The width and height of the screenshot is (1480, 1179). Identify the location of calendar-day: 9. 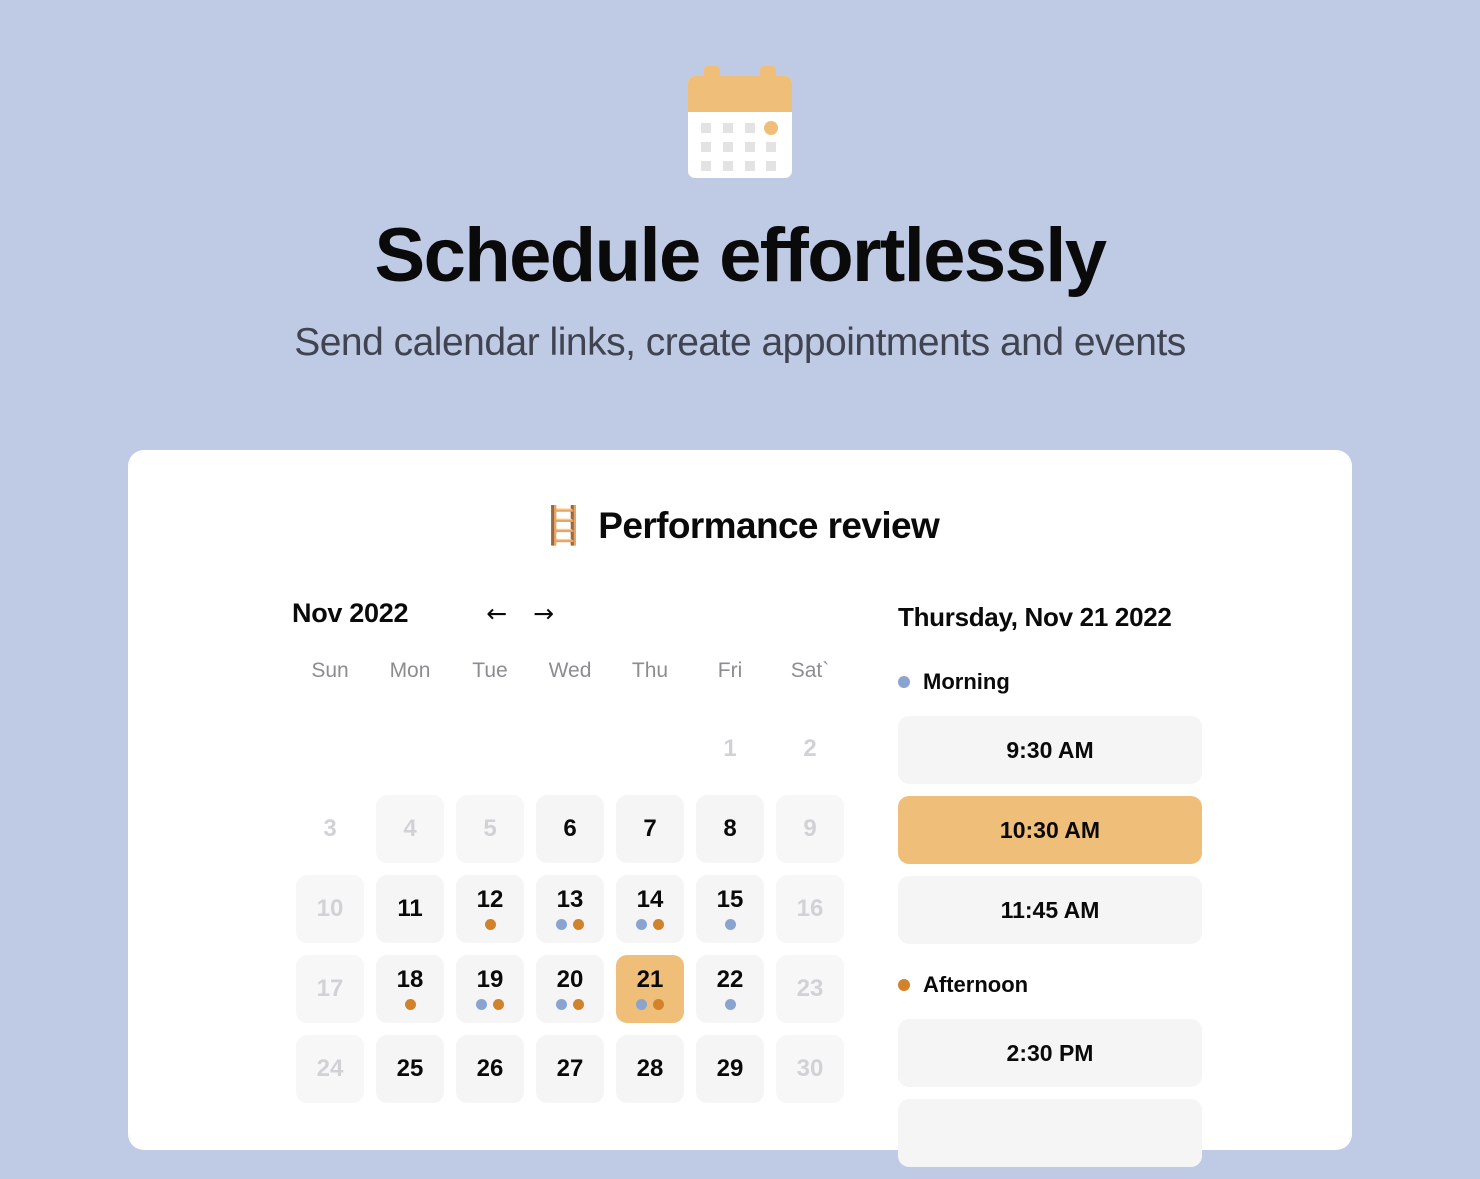
(810, 829).